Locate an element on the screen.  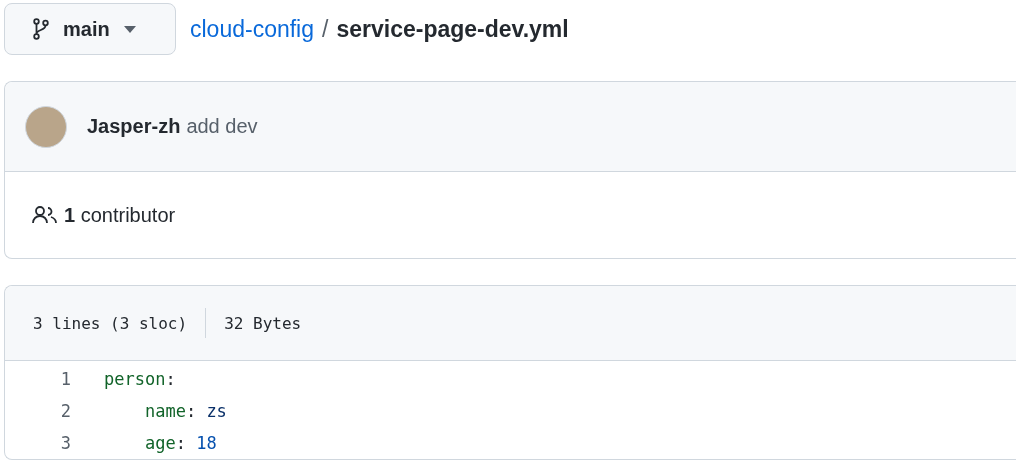
code-line: person: is located at coordinates (140, 379).